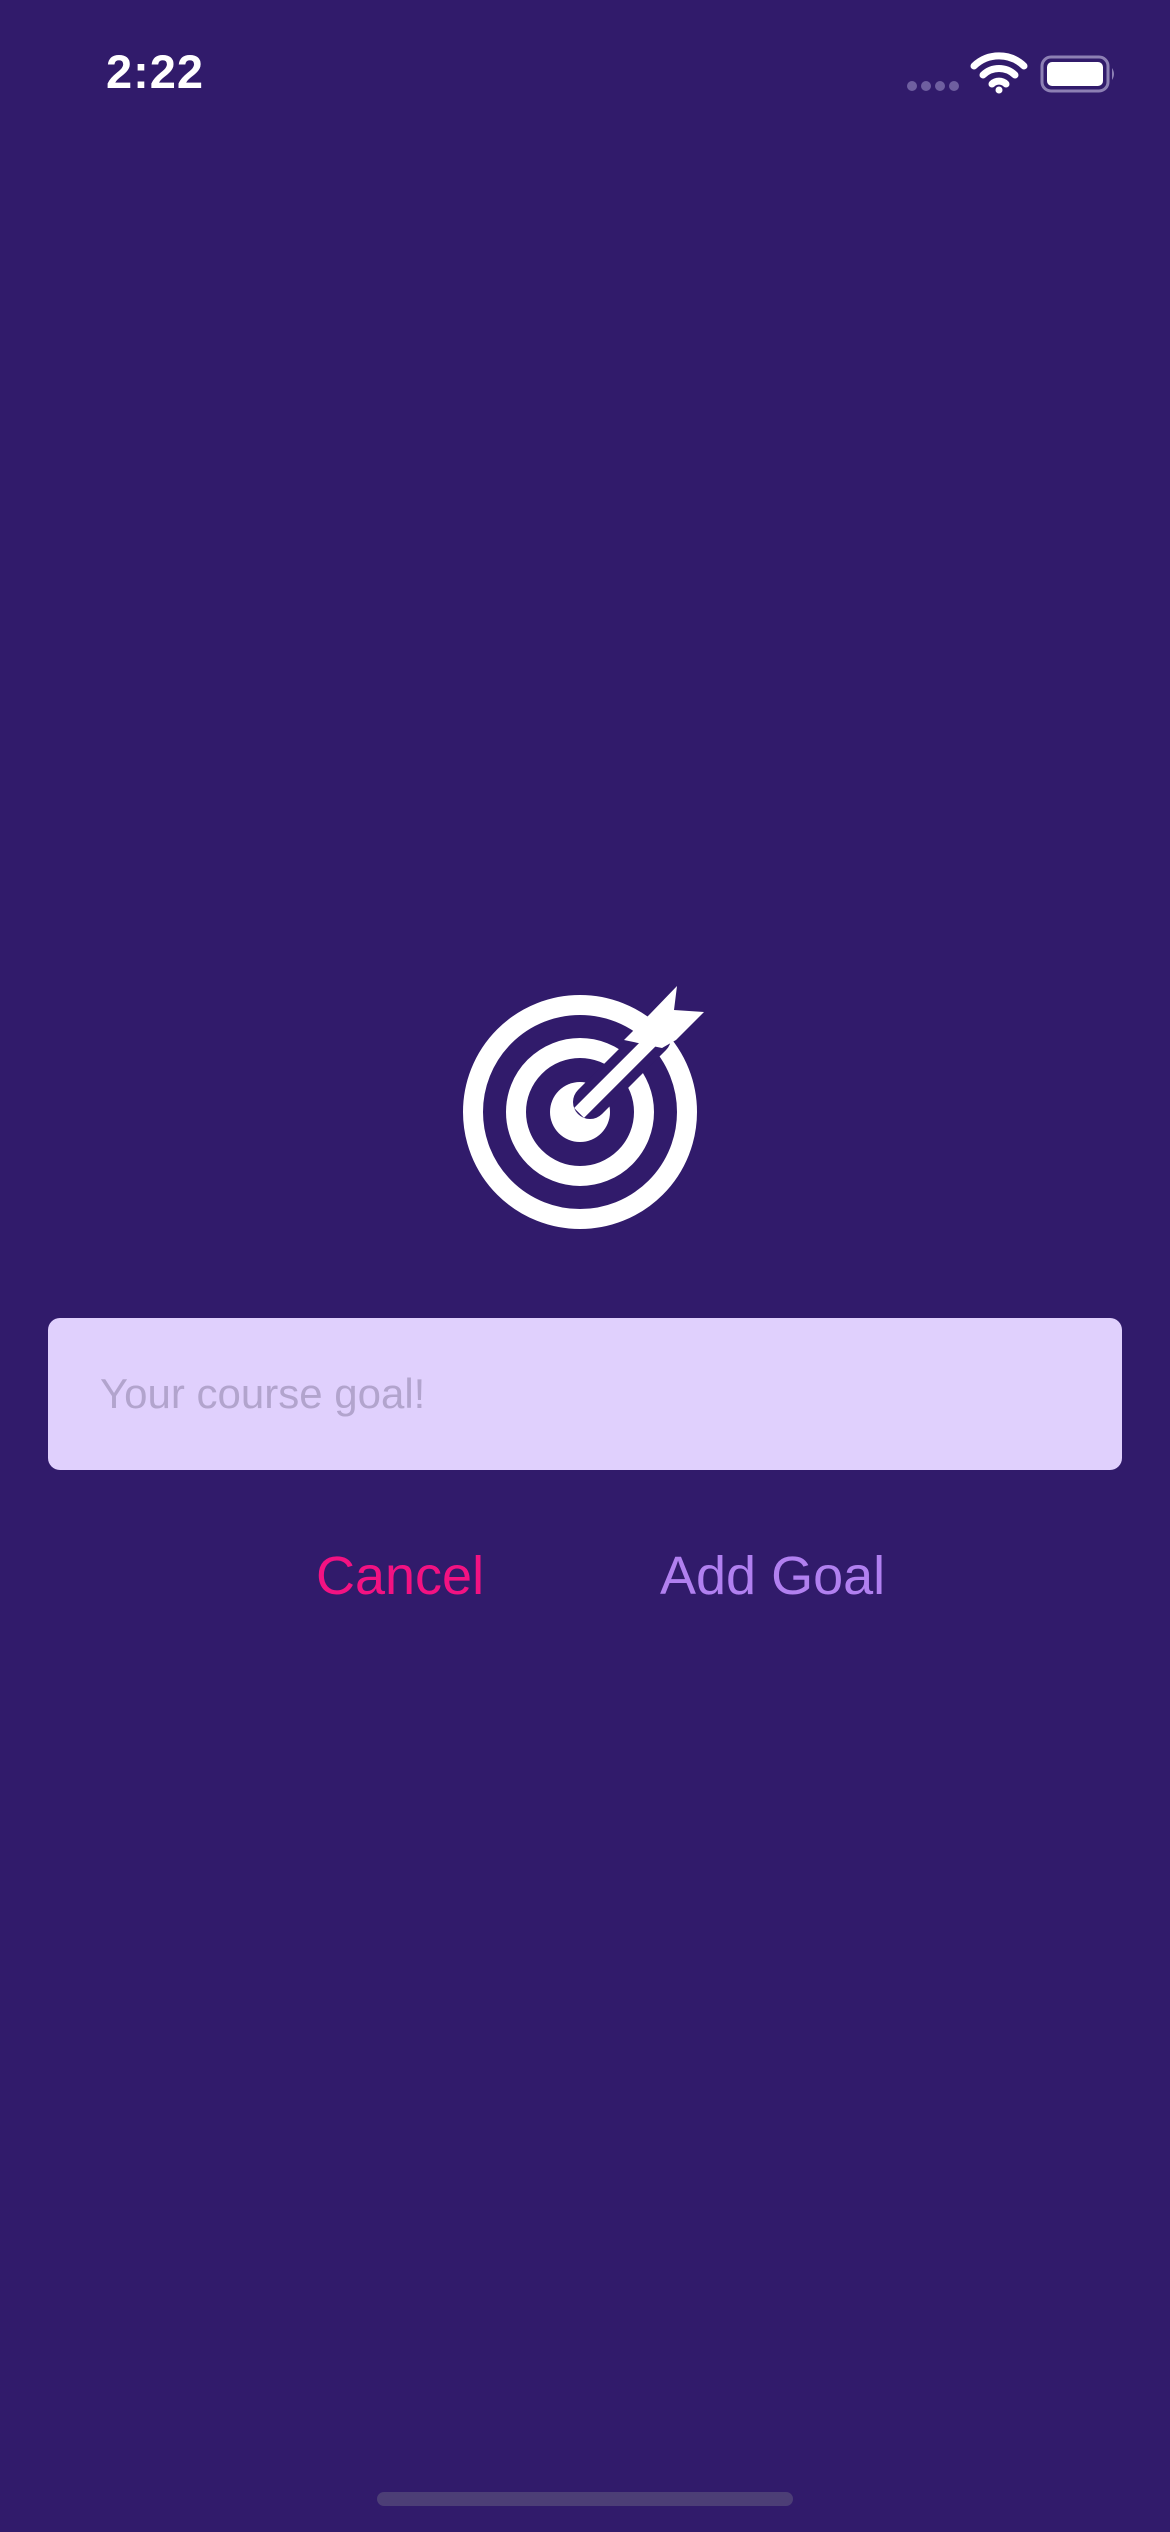 The height and width of the screenshot is (2532, 1170). Describe the element at coordinates (999, 73) in the screenshot. I see `wifi-icon` at that location.